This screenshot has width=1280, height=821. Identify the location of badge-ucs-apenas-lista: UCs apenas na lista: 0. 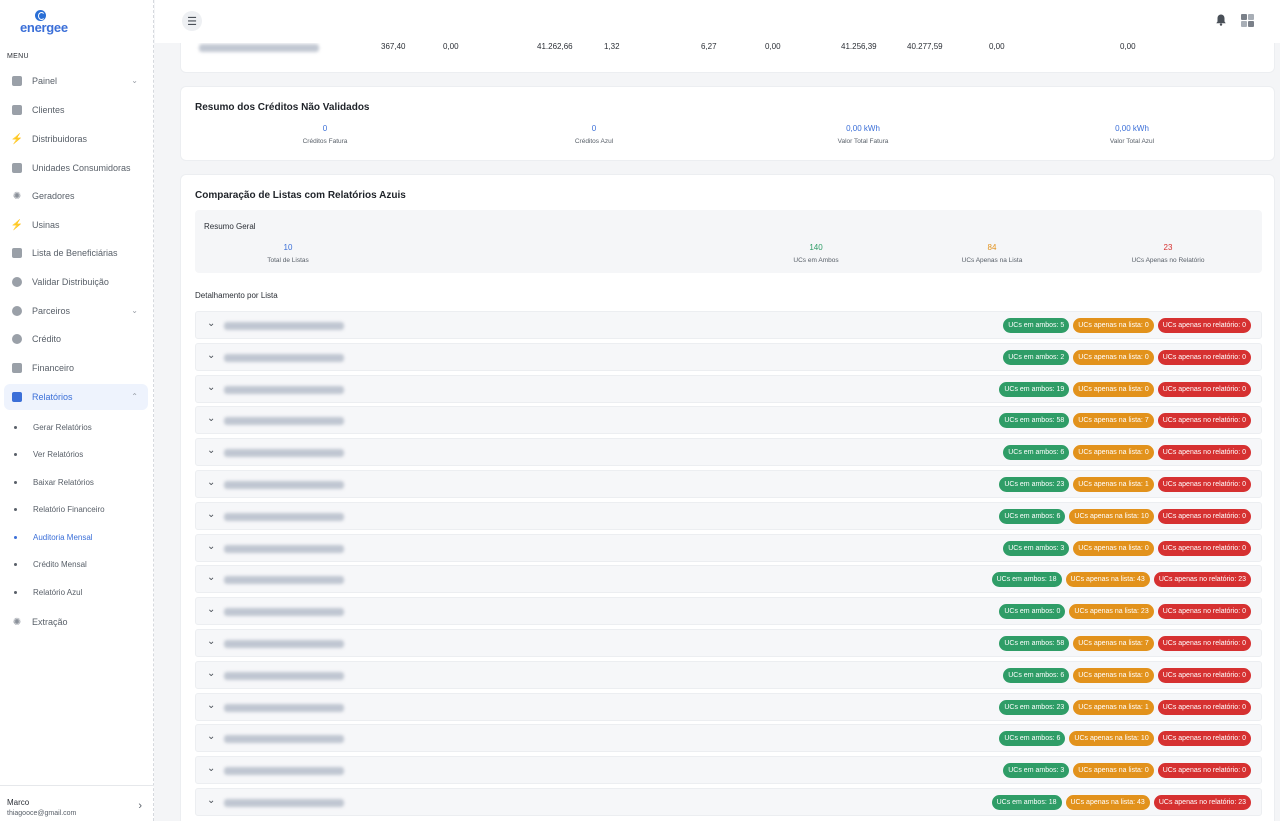
(1113, 771).